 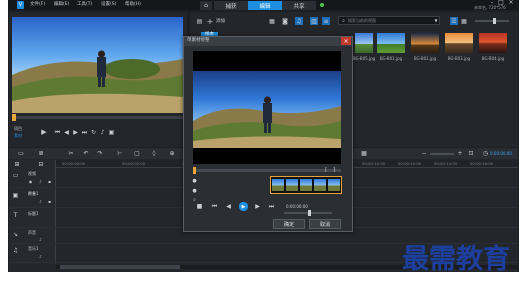 What do you see at coordinates (120, 153) in the screenshot?
I see `split-icon: ⊢` at bounding box center [120, 153].